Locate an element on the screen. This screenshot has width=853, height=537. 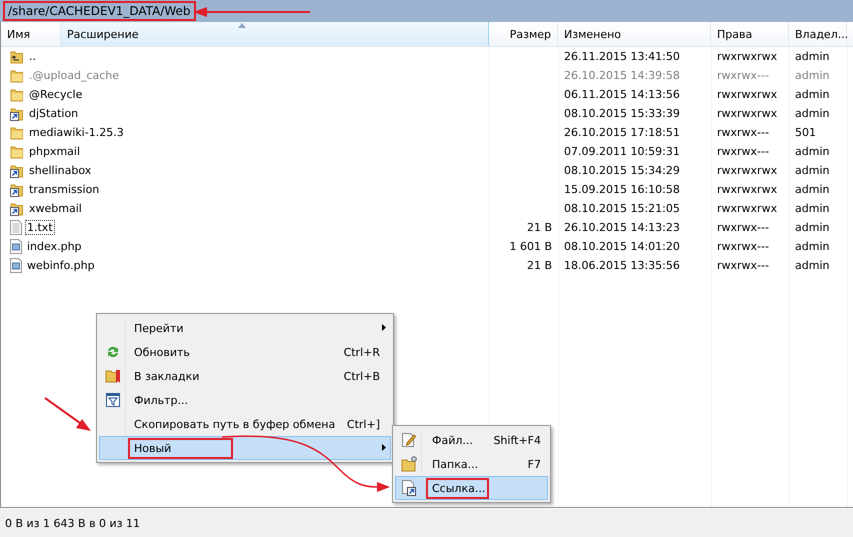
filter-icon is located at coordinates (113, 400).